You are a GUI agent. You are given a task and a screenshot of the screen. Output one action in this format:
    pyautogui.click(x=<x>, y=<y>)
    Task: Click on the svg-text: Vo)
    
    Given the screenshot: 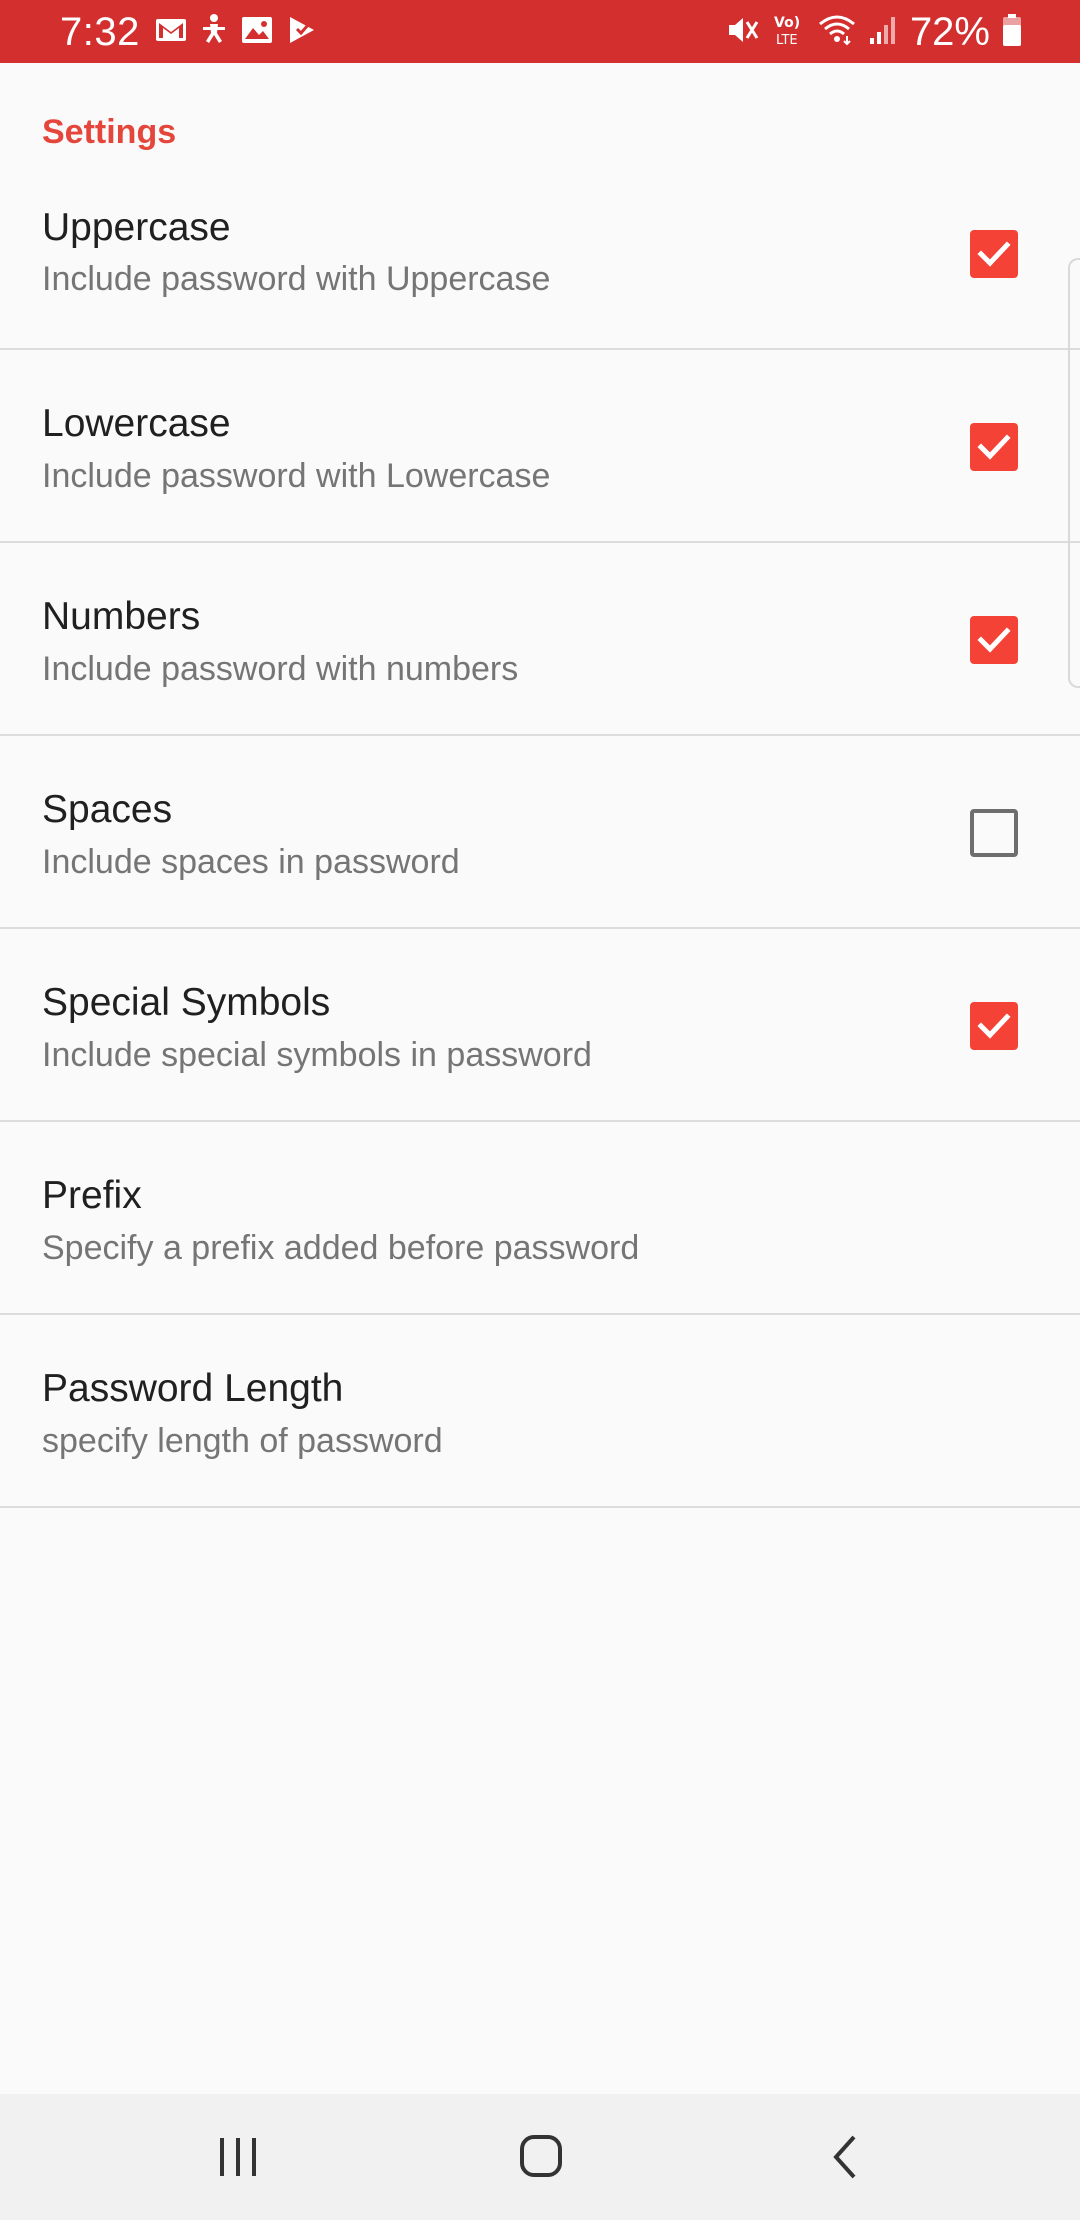 What is the action you would take?
    pyautogui.click(x=787, y=23)
    